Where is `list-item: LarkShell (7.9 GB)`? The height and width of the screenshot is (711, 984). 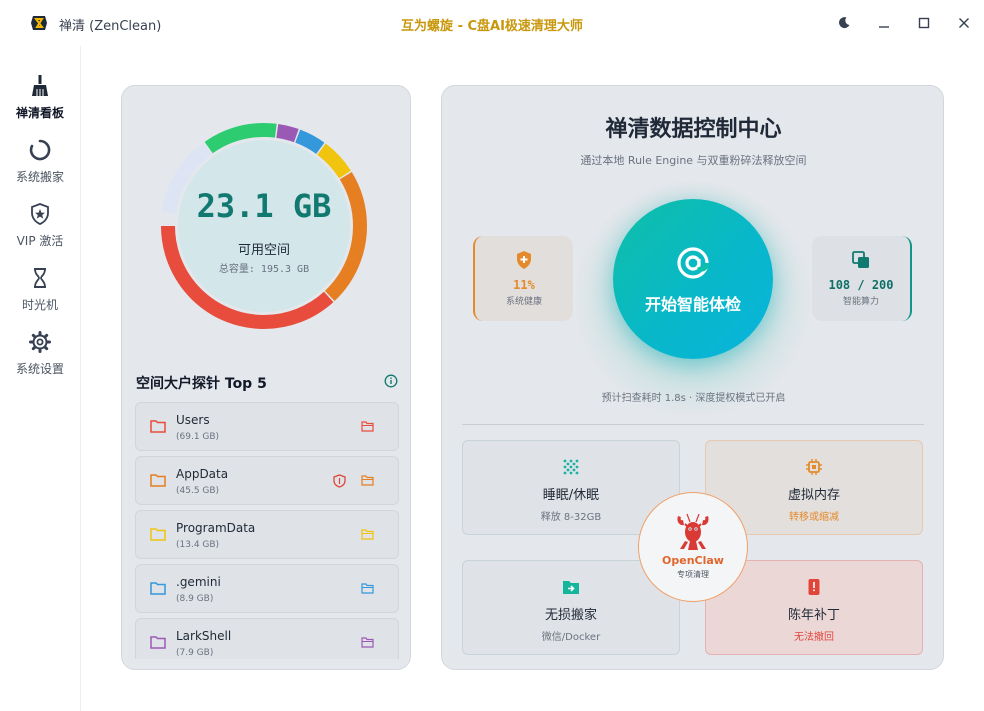
list-item: LarkShell (7.9 GB) is located at coordinates (267, 638).